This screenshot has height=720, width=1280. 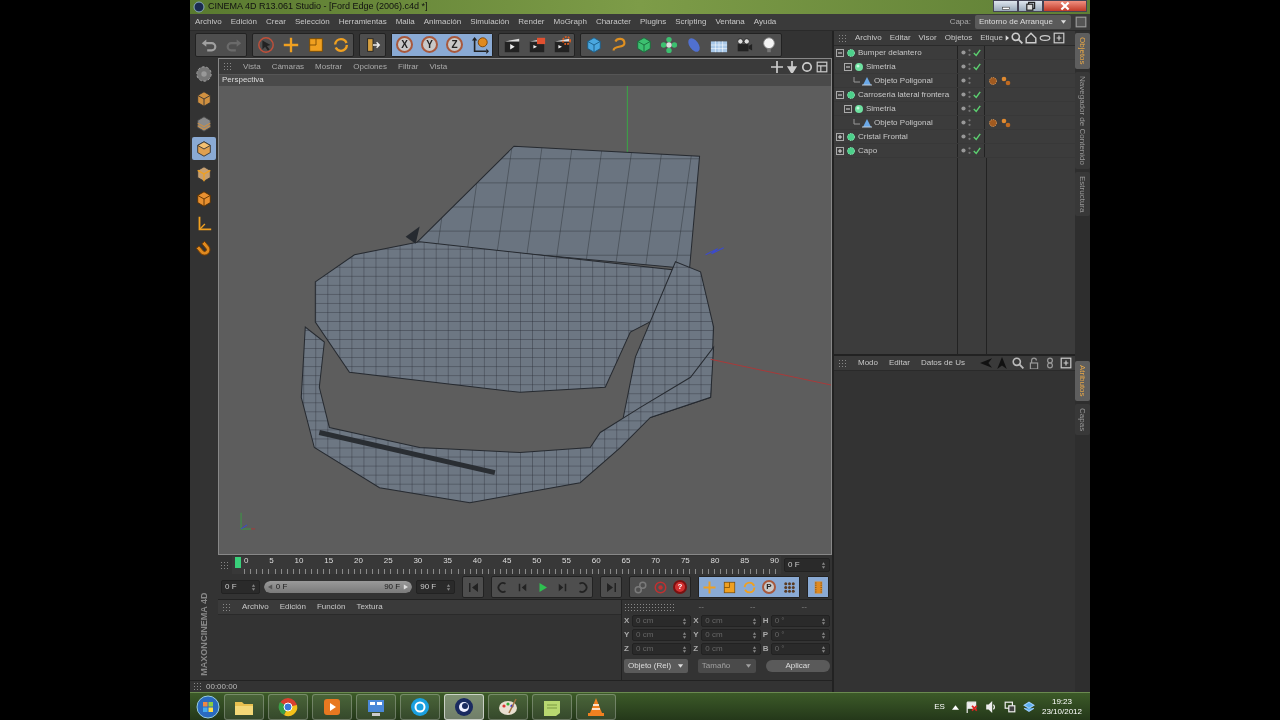 What do you see at coordinates (1066, 363) in the screenshot?
I see `new-panel-icon` at bounding box center [1066, 363].